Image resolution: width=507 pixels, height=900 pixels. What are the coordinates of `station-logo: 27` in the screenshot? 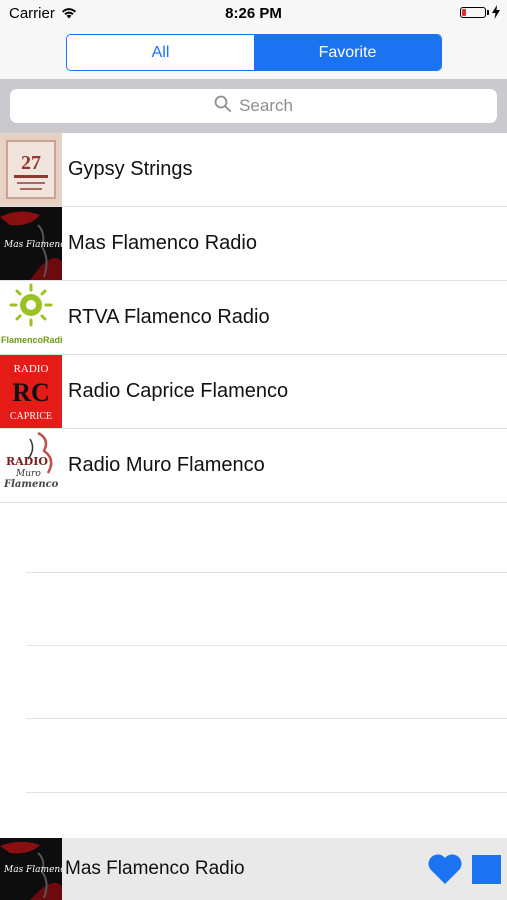 It's located at (31, 169).